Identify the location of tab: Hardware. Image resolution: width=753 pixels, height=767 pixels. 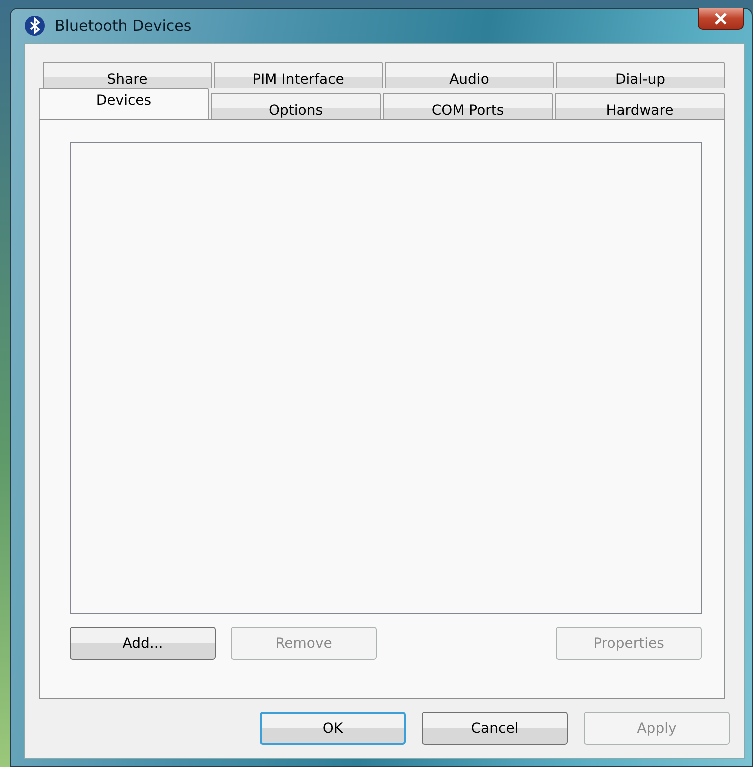
(640, 106).